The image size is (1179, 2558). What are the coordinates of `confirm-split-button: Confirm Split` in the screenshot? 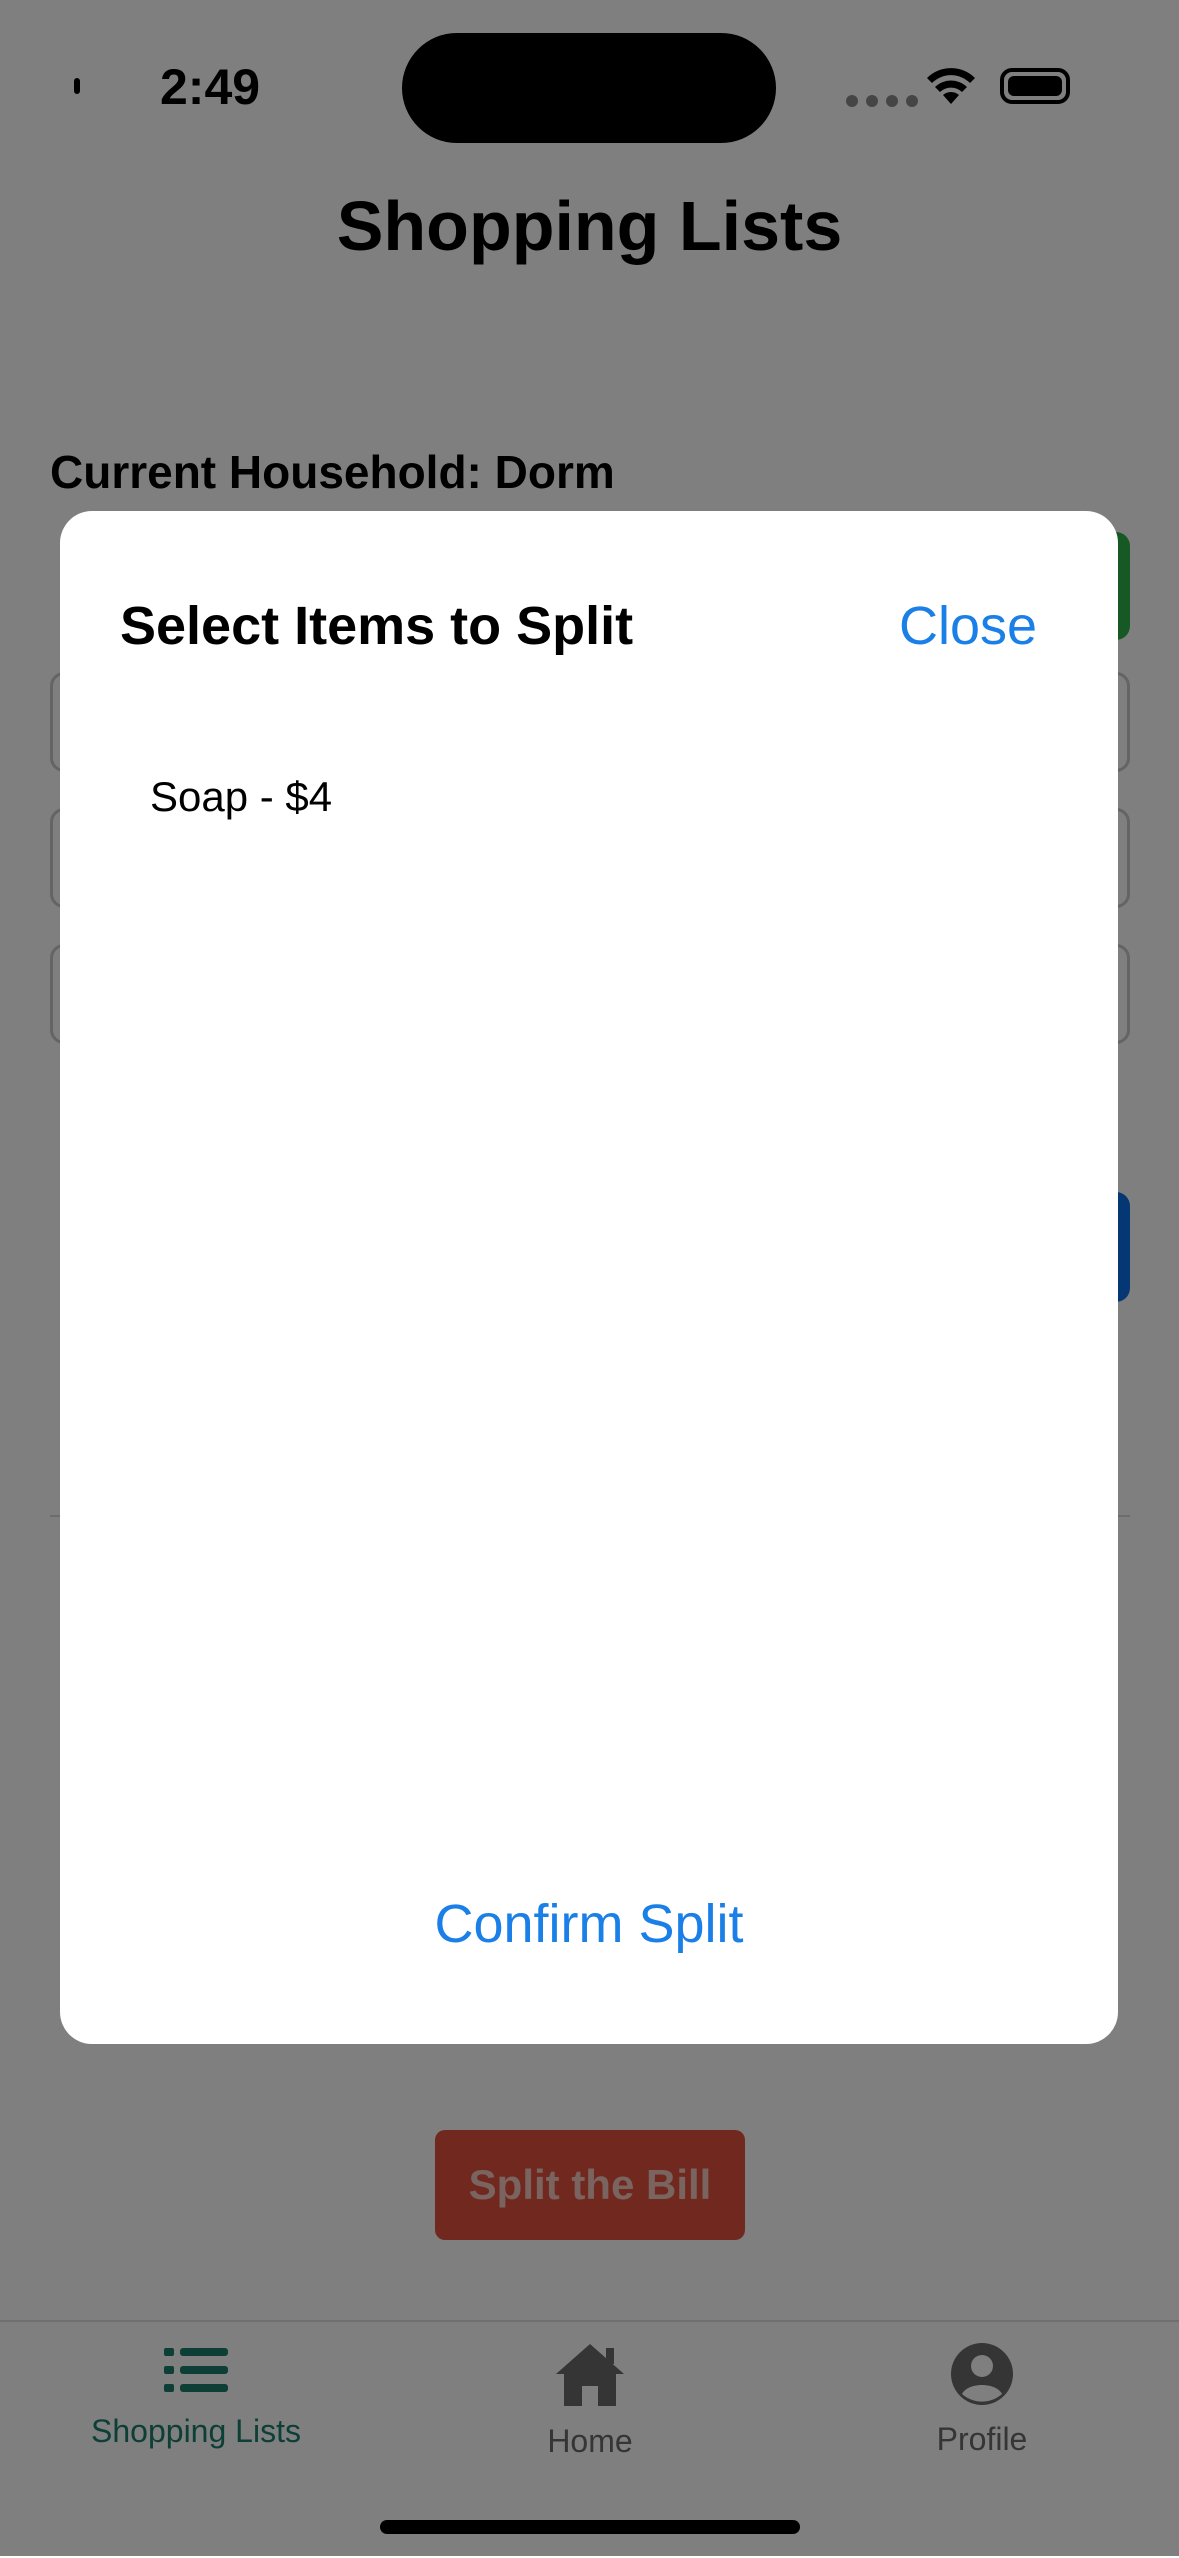 It's located at (589, 1924).